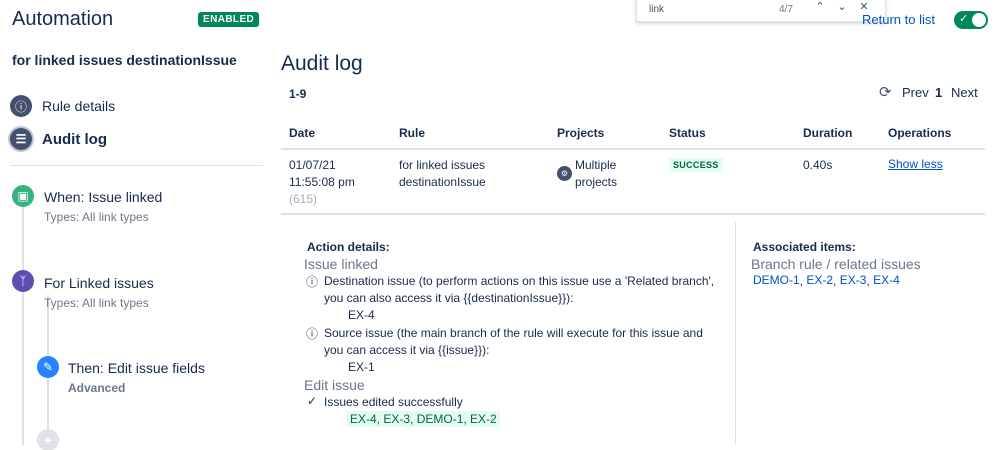  Describe the element at coordinates (886, 281) in the screenshot. I see `issue-link-ex-4: EX-4` at that location.